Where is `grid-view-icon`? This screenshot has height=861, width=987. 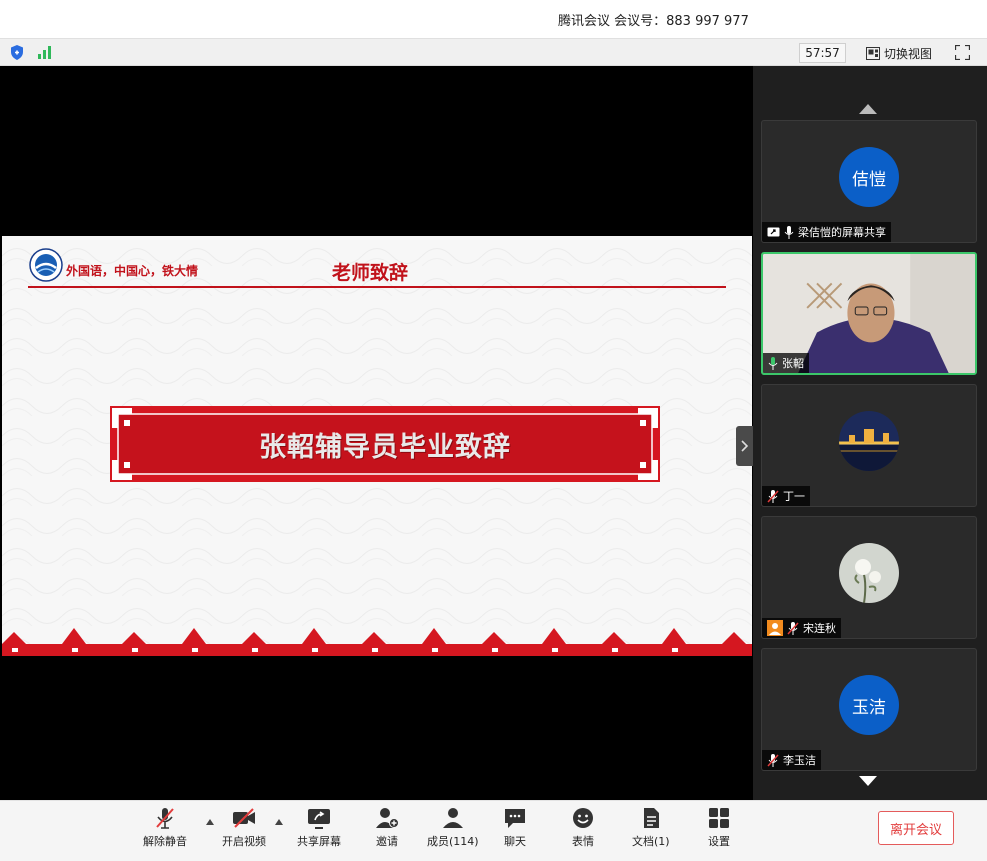 grid-view-icon is located at coordinates (873, 53).